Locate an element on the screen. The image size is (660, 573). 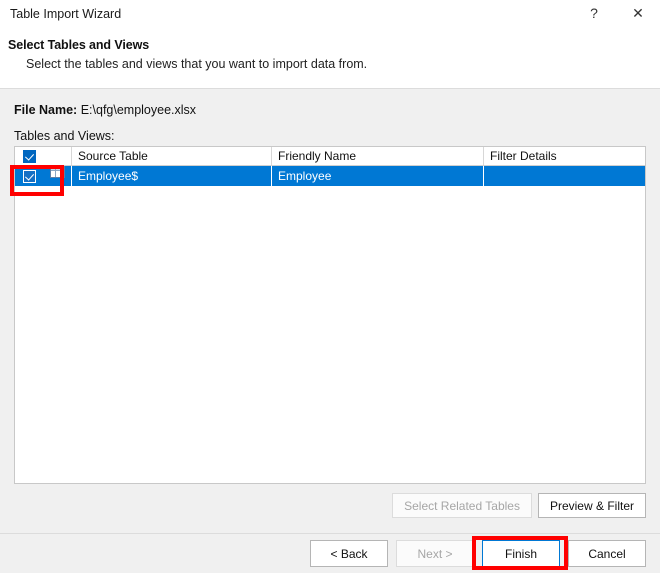
file-name-label: File Name: is located at coordinates (46, 110).